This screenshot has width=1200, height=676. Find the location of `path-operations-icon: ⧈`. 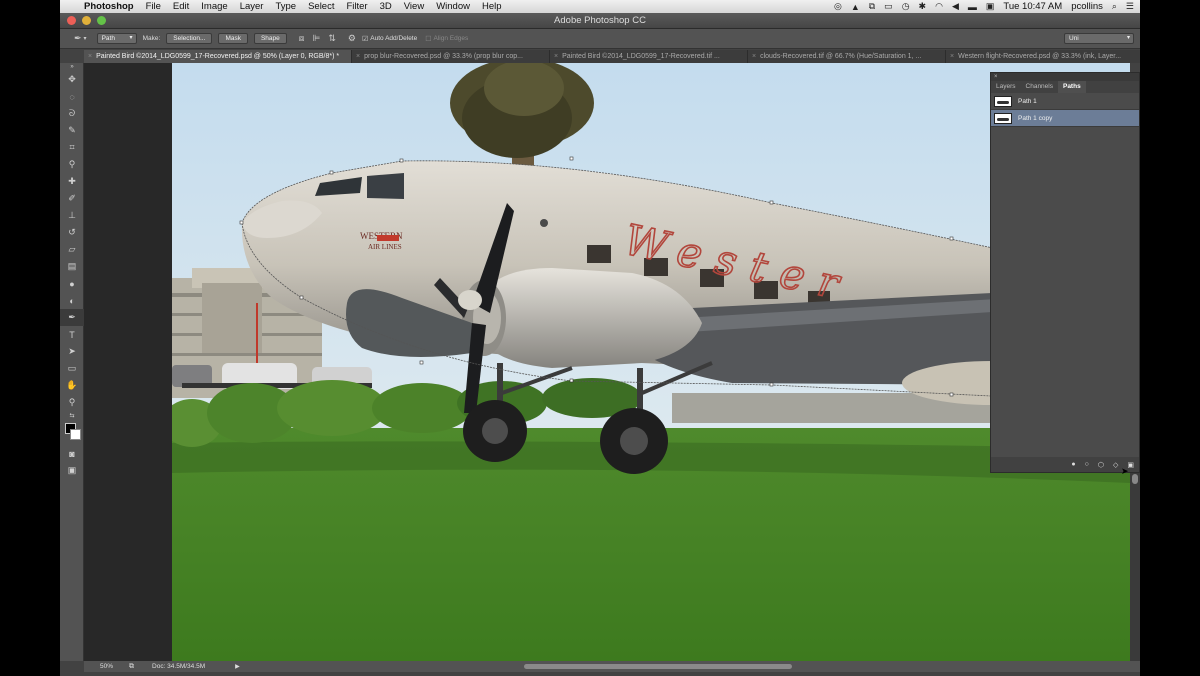

path-operations-icon: ⧈ is located at coordinates (302, 38).